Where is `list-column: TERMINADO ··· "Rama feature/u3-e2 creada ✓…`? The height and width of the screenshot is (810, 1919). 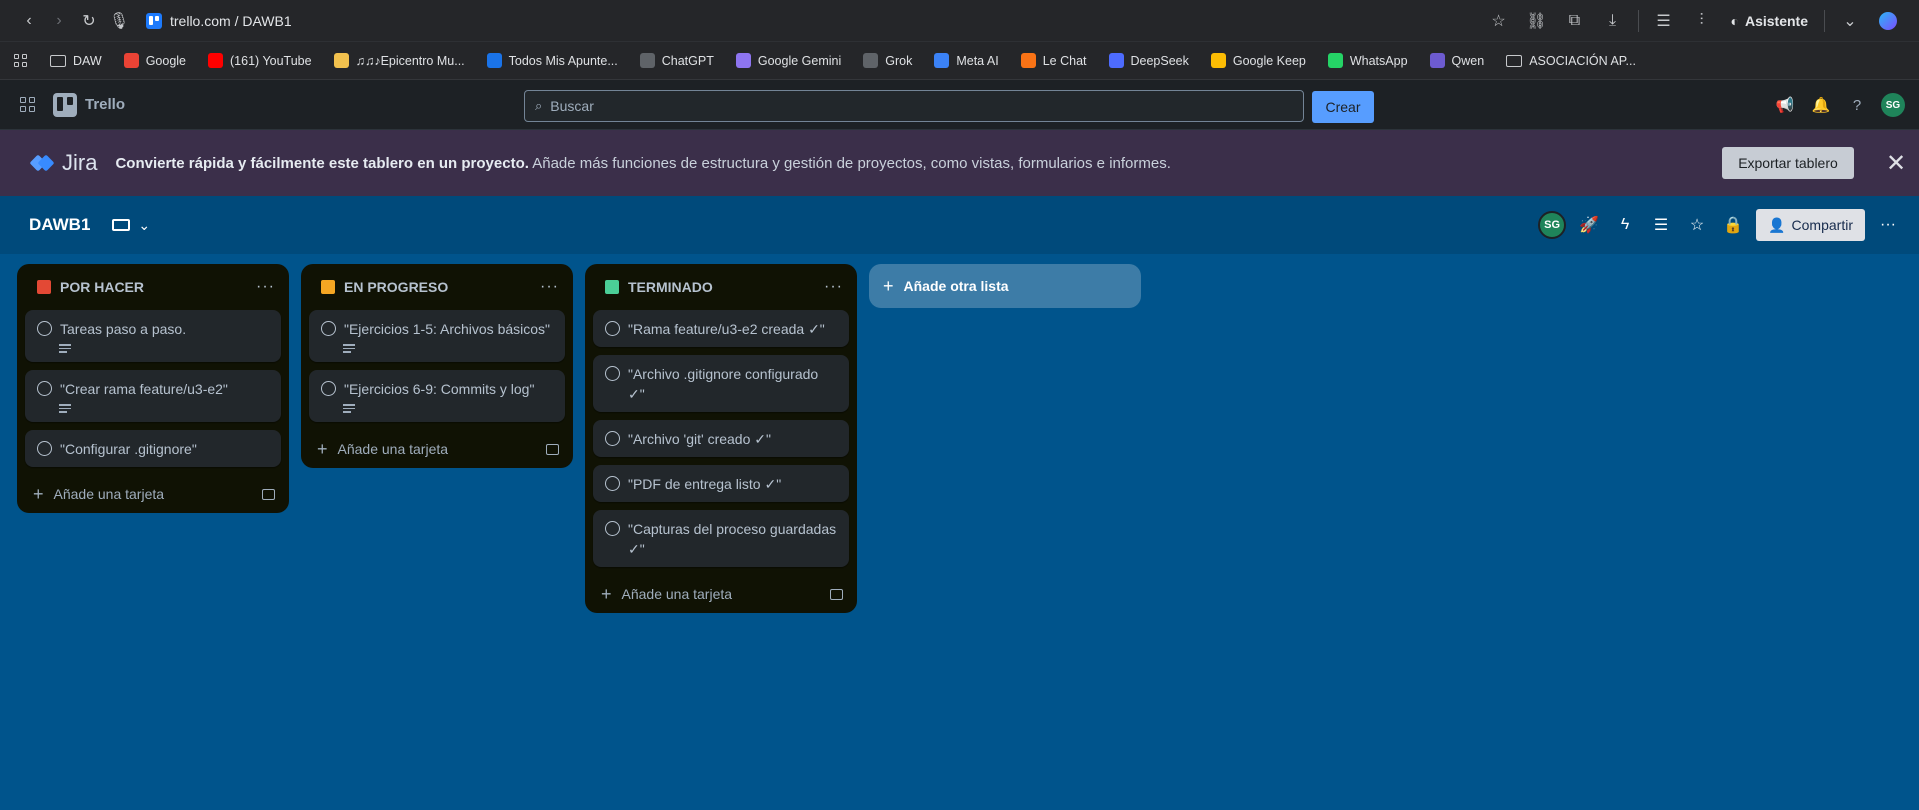 list-column: TERMINADO ··· "Rama feature/u3-e2 creada ✓… is located at coordinates (721, 438).